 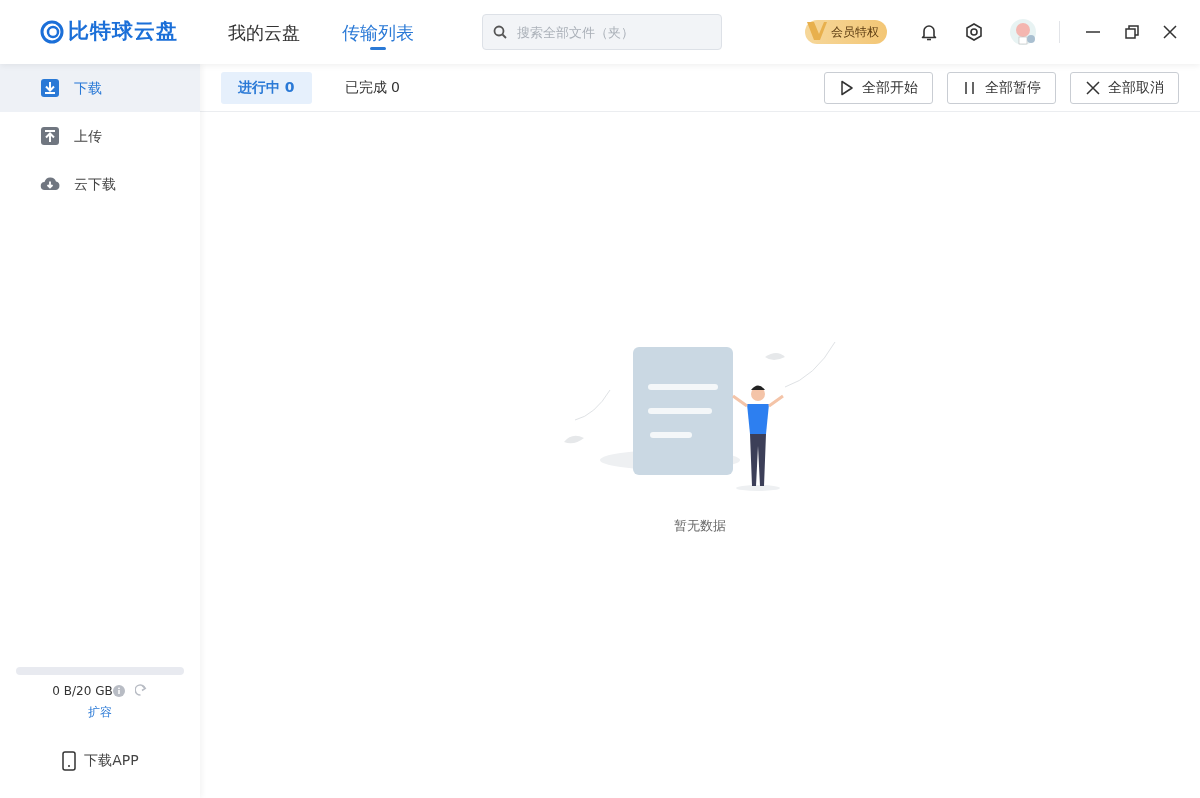 I want to click on search-icon, so click(x=500, y=32).